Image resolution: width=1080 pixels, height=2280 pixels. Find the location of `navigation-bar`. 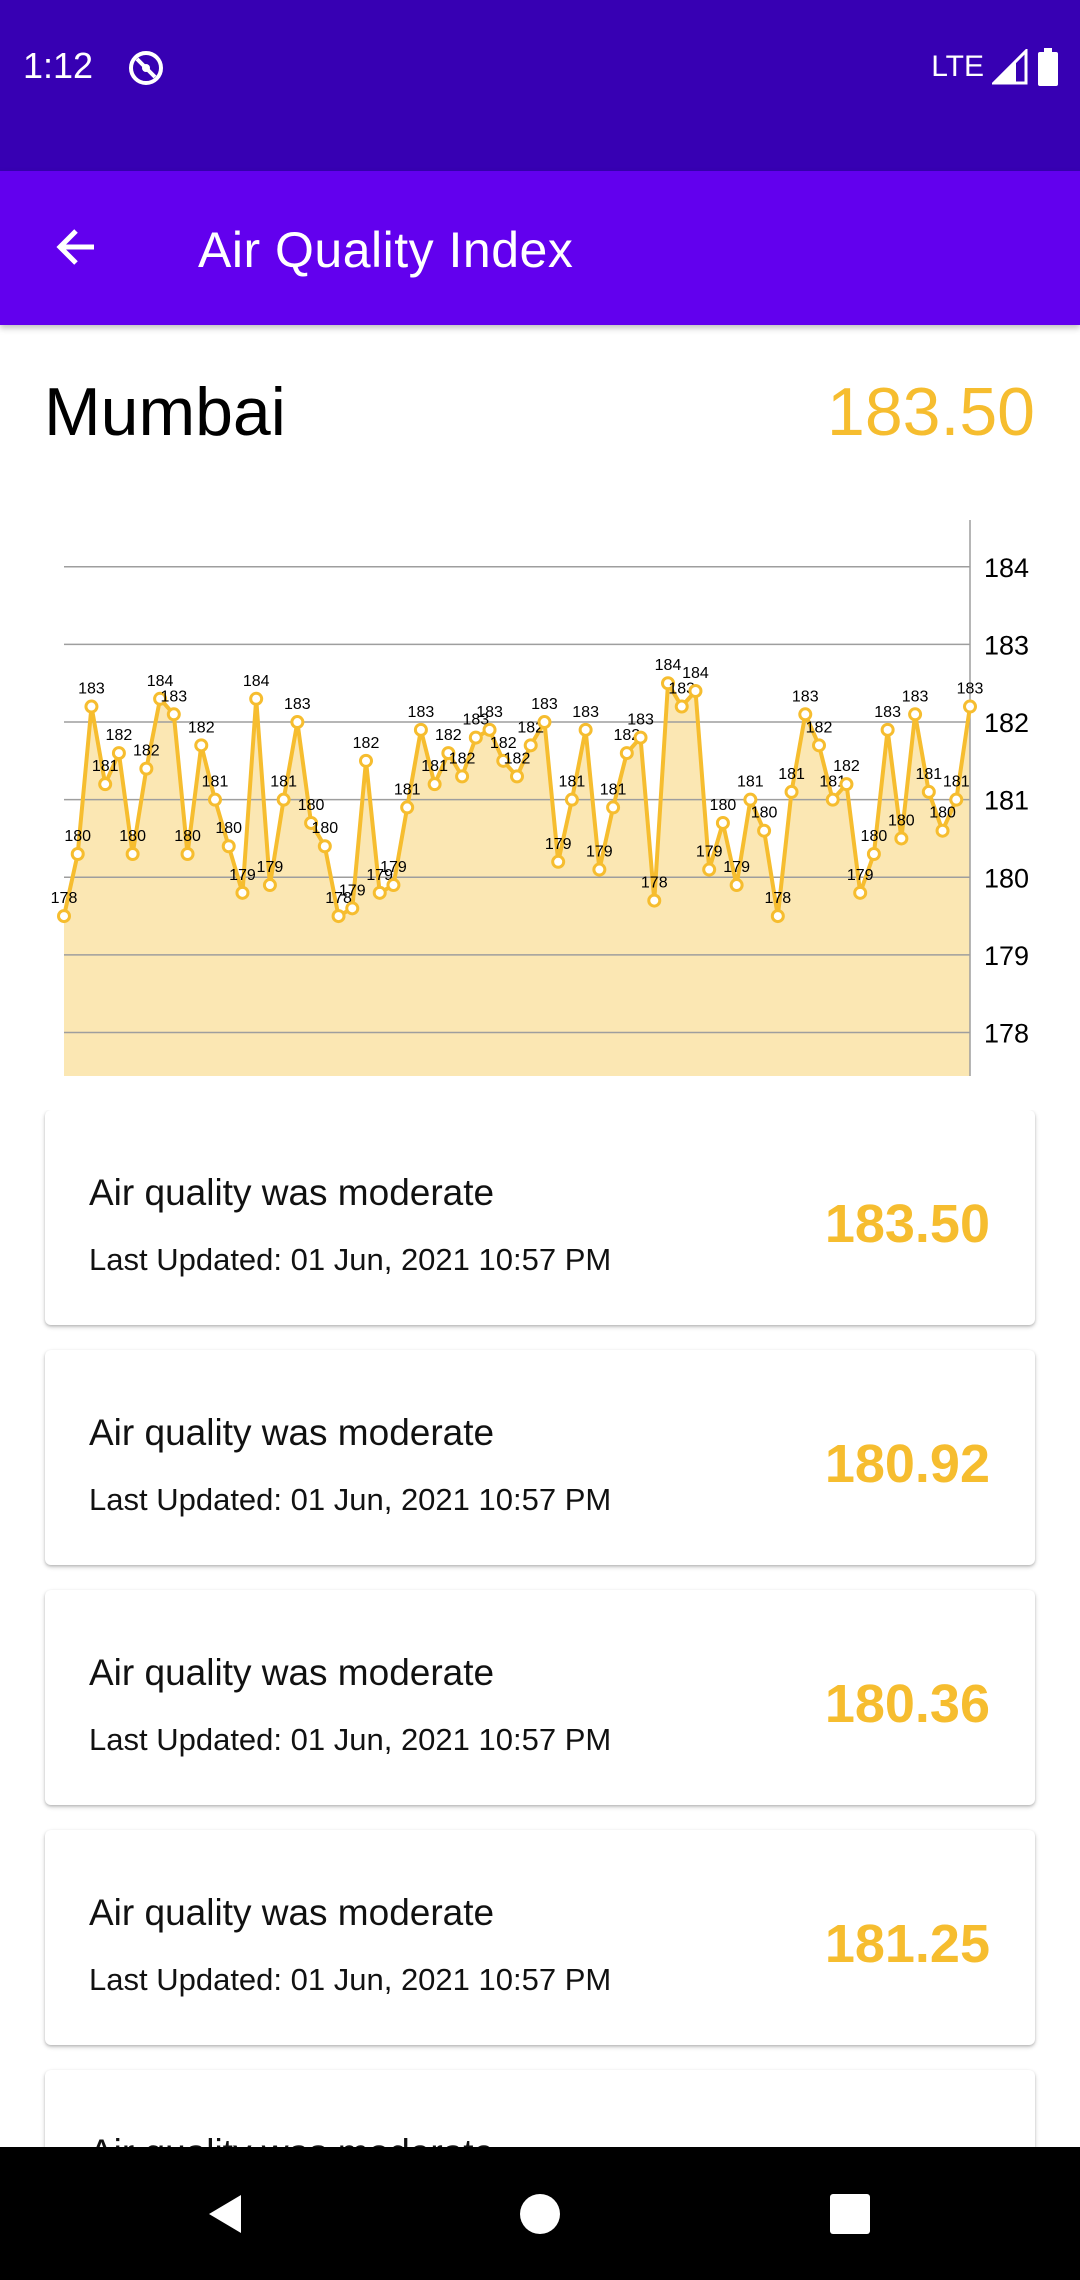

navigation-bar is located at coordinates (540, 2213).